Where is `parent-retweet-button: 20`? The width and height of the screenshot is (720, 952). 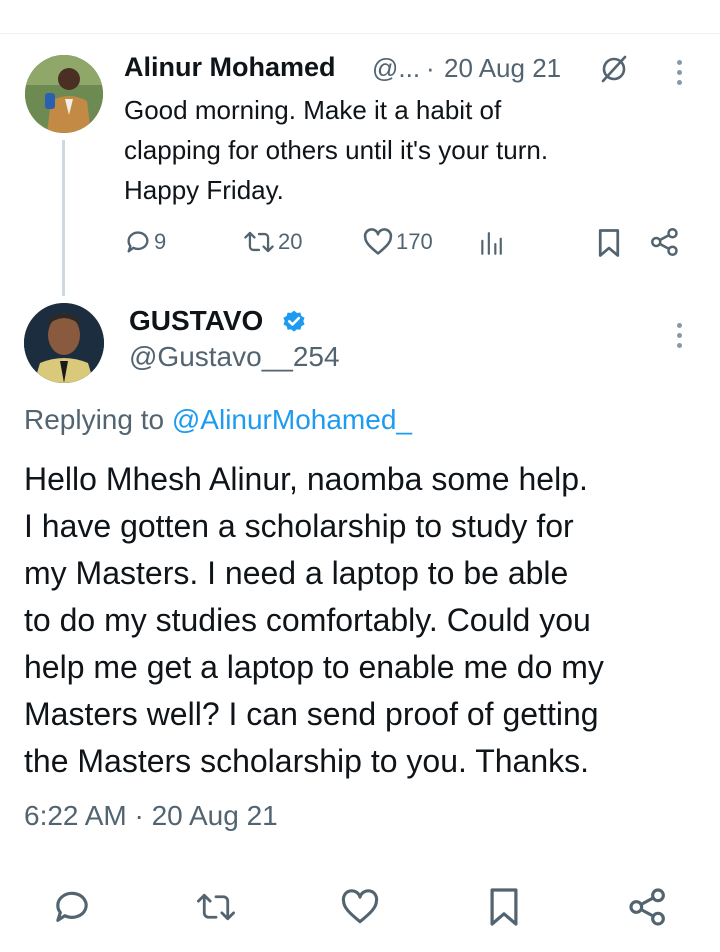
parent-retweet-button: 20 is located at coordinates (272, 242).